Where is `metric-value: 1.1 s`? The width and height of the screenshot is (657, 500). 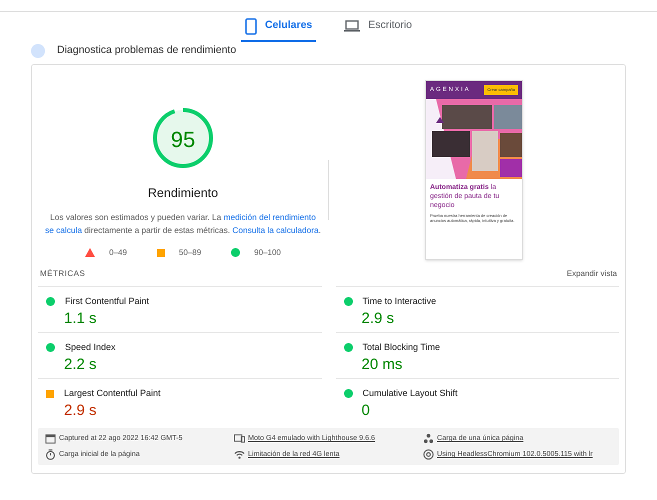 metric-value: 1.1 s is located at coordinates (81, 318).